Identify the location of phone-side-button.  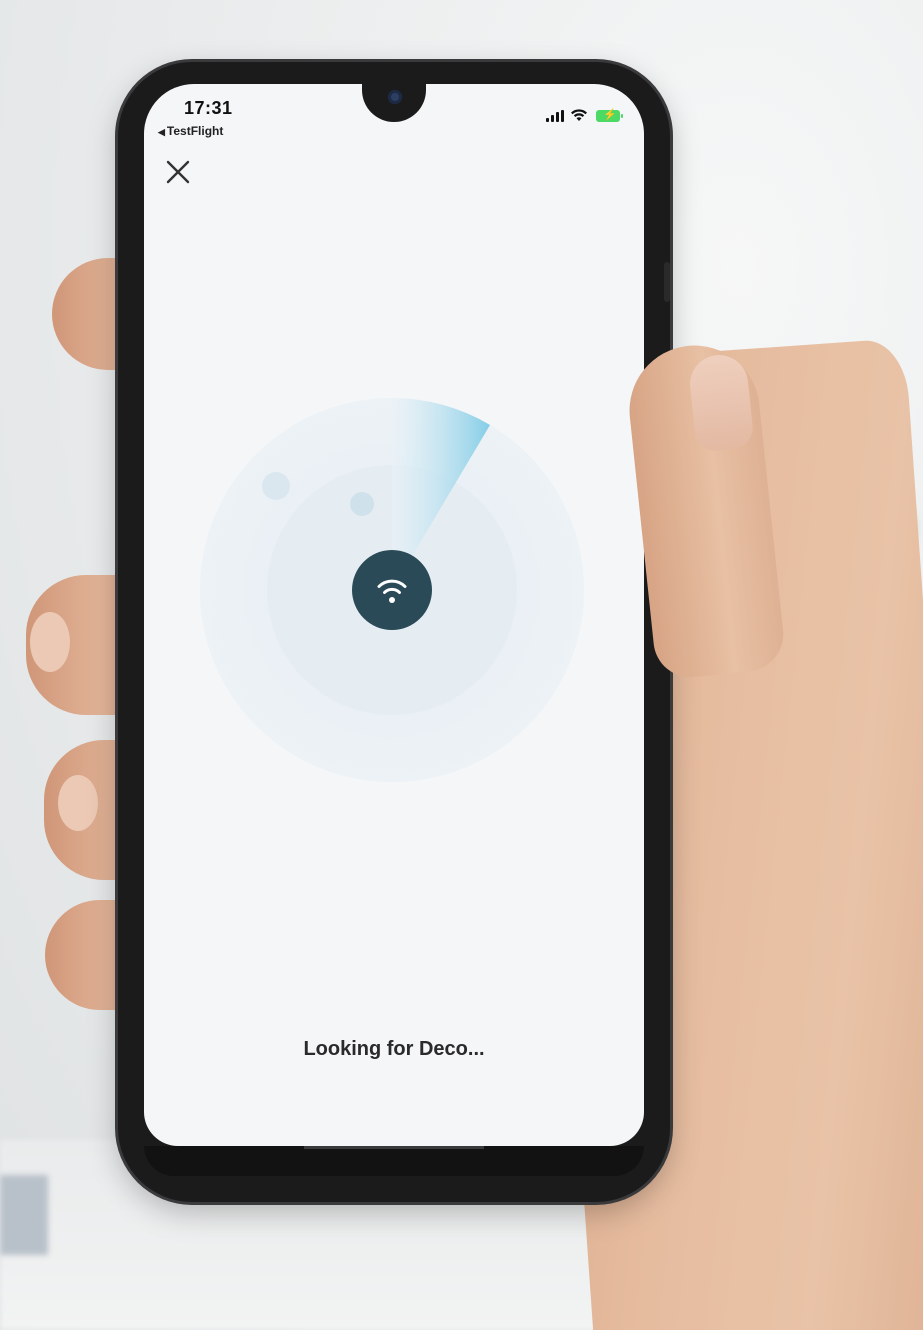
(667, 282).